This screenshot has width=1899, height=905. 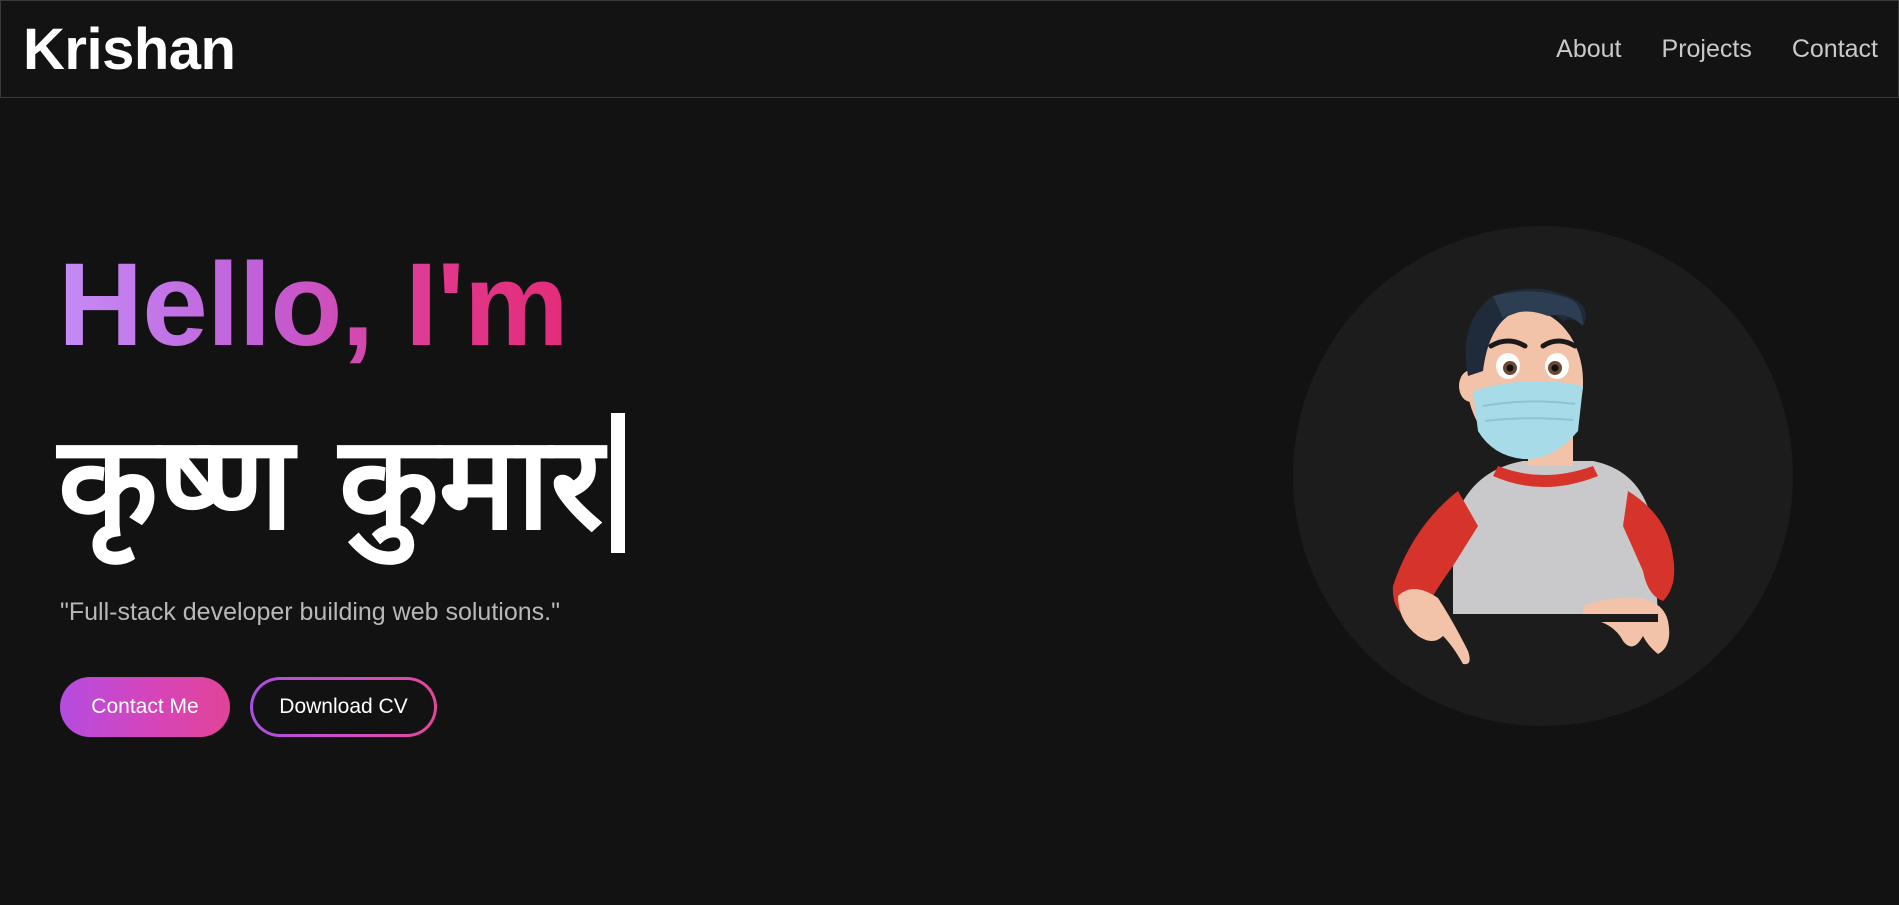 I want to click on hero-greeting: Hello, I'm, so click(x=313, y=305).